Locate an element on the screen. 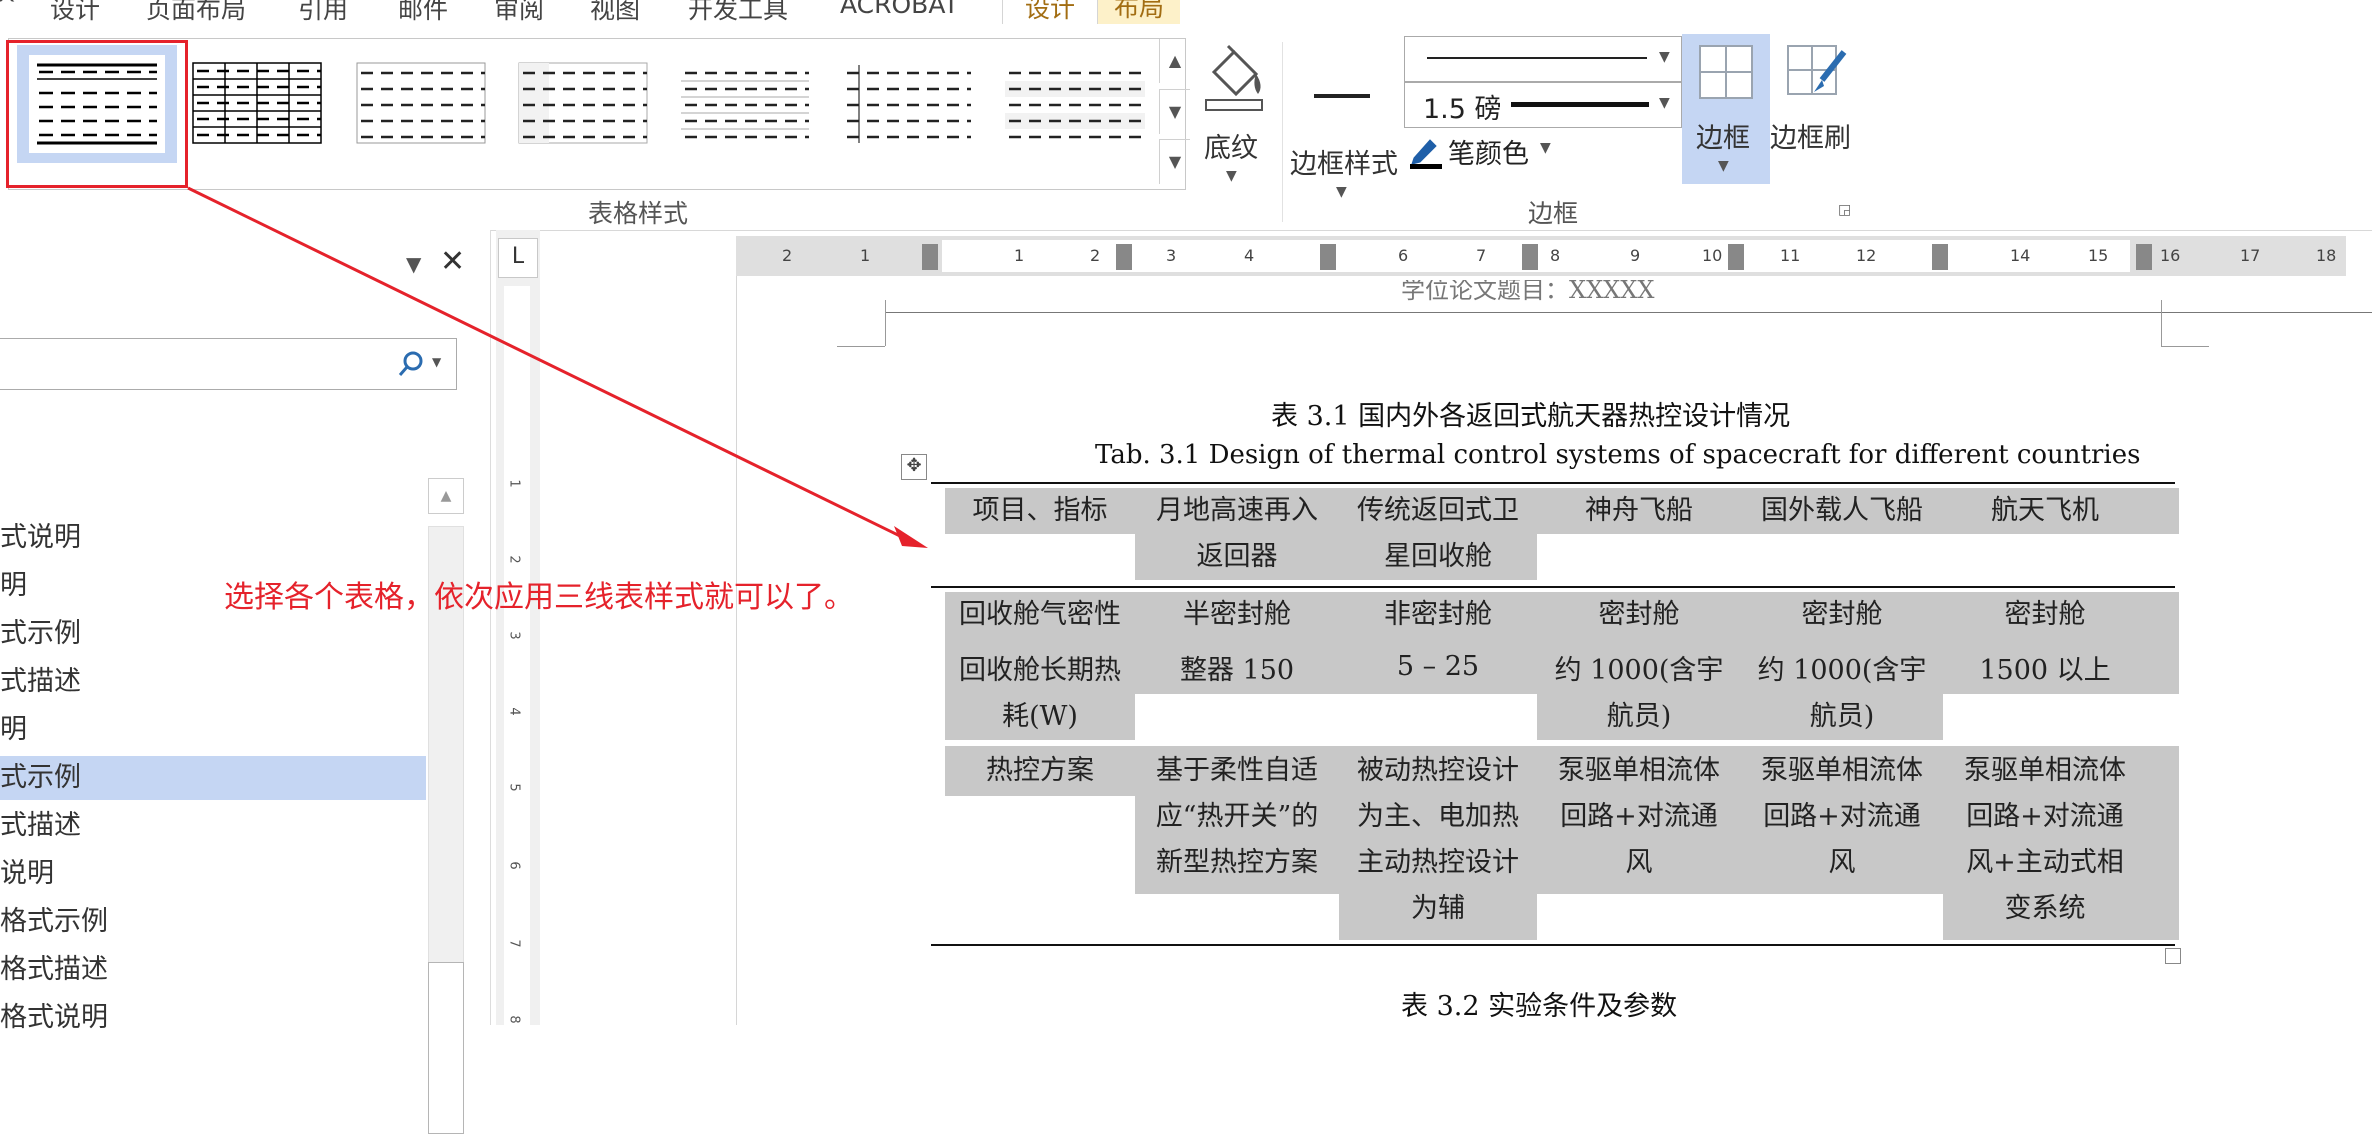 Image resolution: width=2372 pixels, height=1134 pixels. table-move-handle-icon: ✥ is located at coordinates (914, 467).